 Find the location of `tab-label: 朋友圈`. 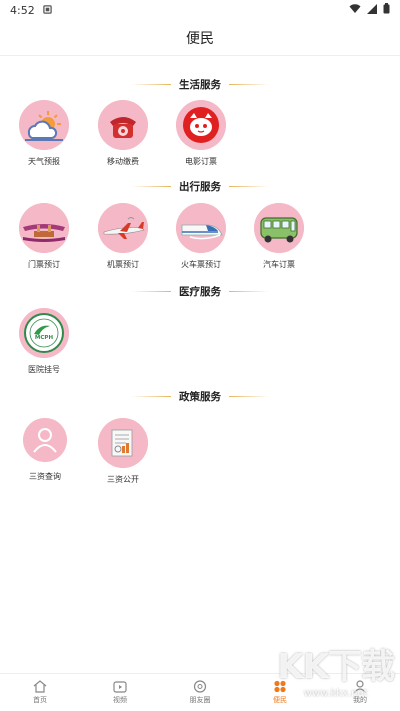

tab-label: 朋友圈 is located at coordinates (200, 700).